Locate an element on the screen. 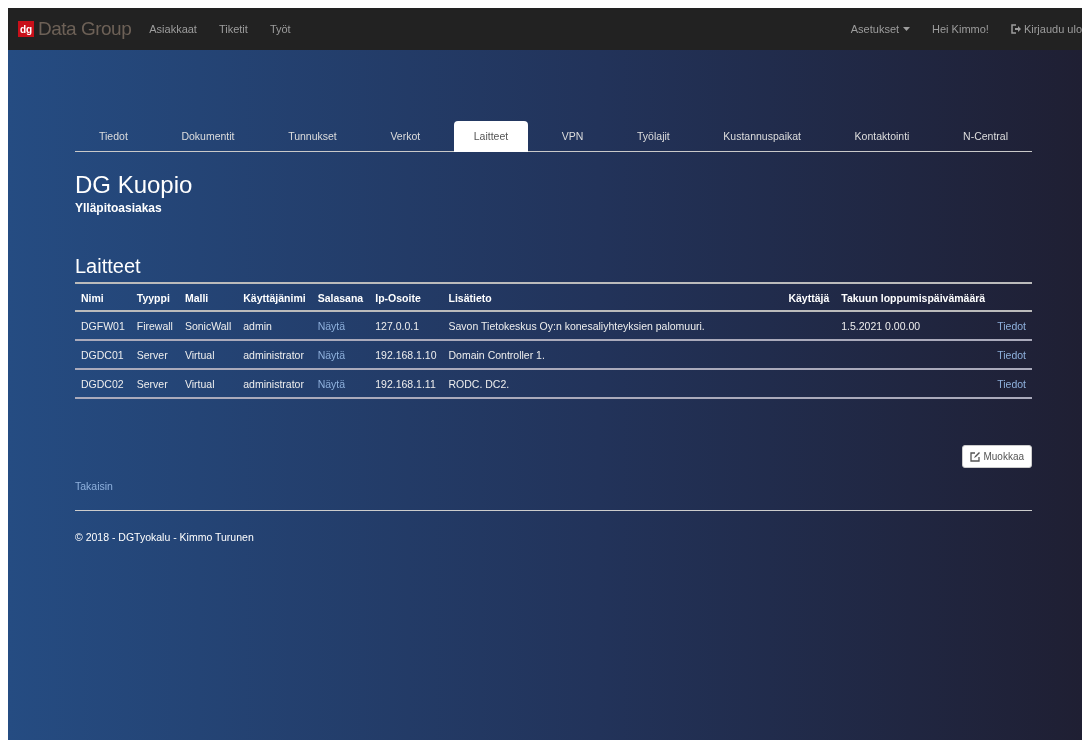 The image size is (1082, 740). section-title: Laitteet is located at coordinates (108, 266).